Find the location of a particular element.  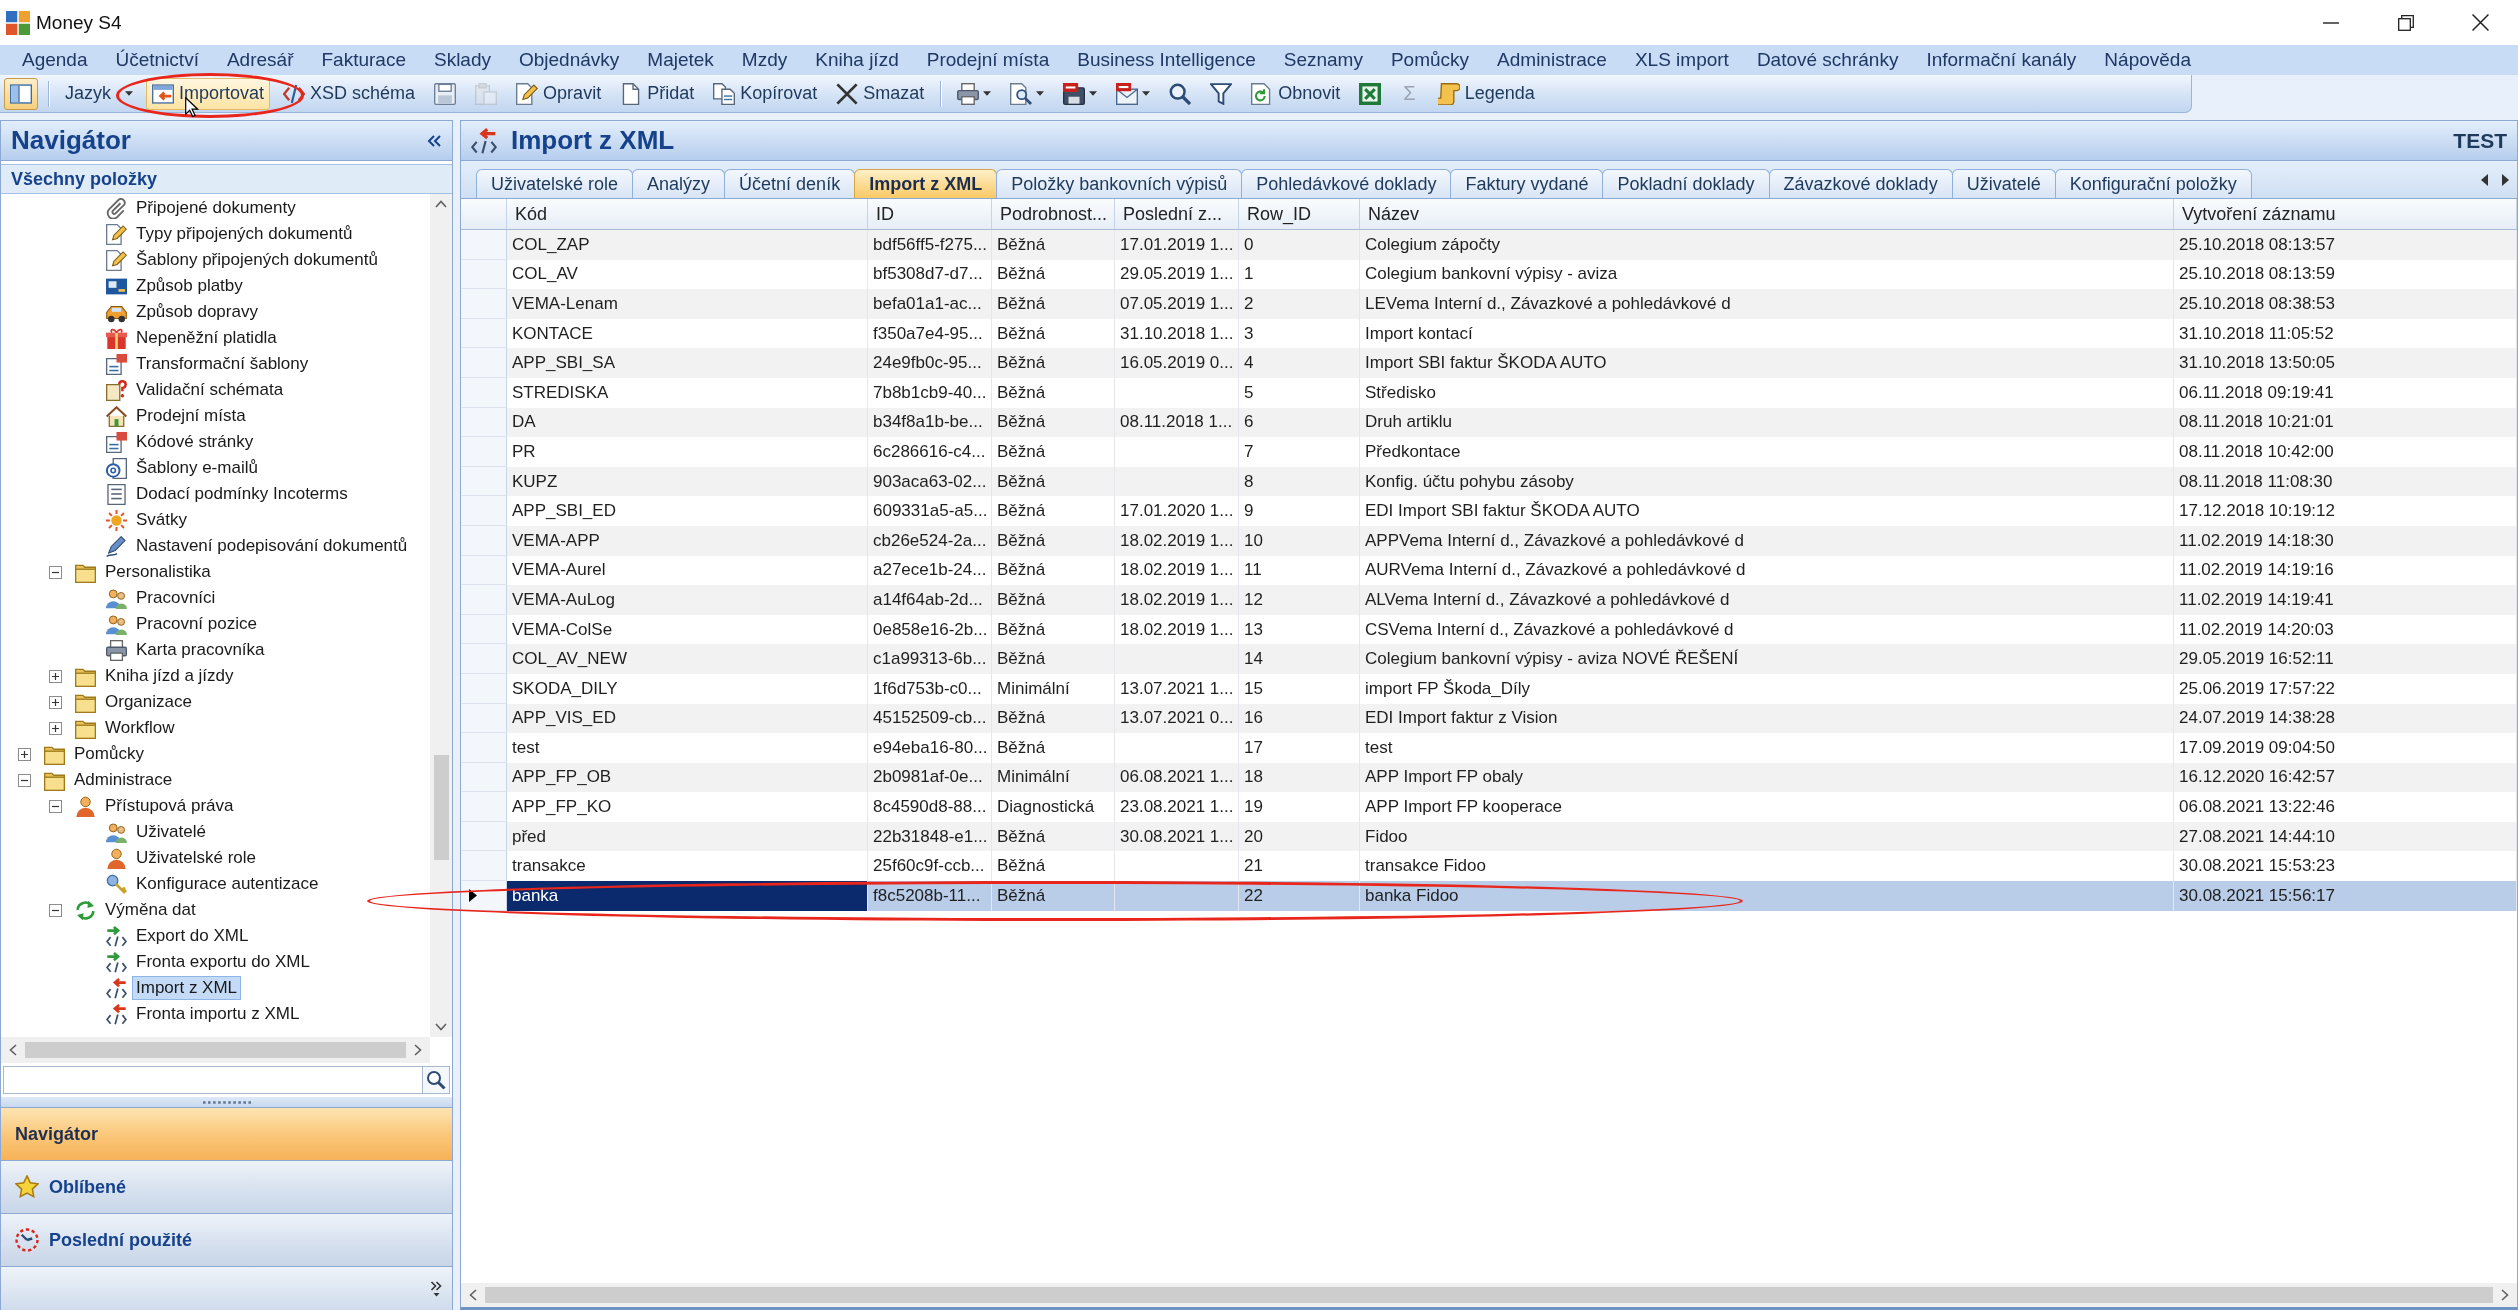

menu-item: Pomůcky is located at coordinates (1430, 60).